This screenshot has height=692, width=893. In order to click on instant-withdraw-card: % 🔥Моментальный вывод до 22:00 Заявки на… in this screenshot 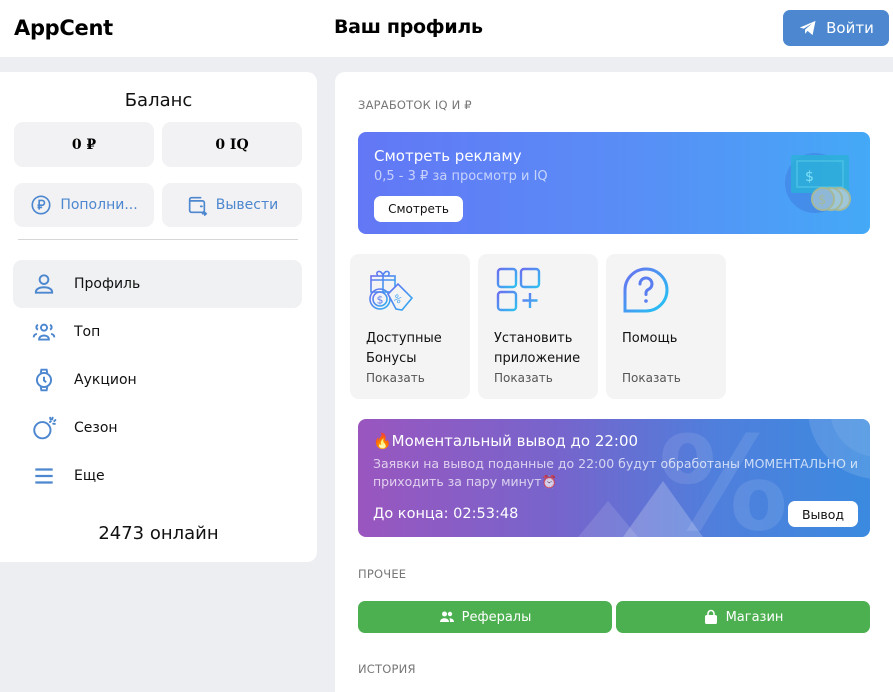, I will do `click(614, 478)`.